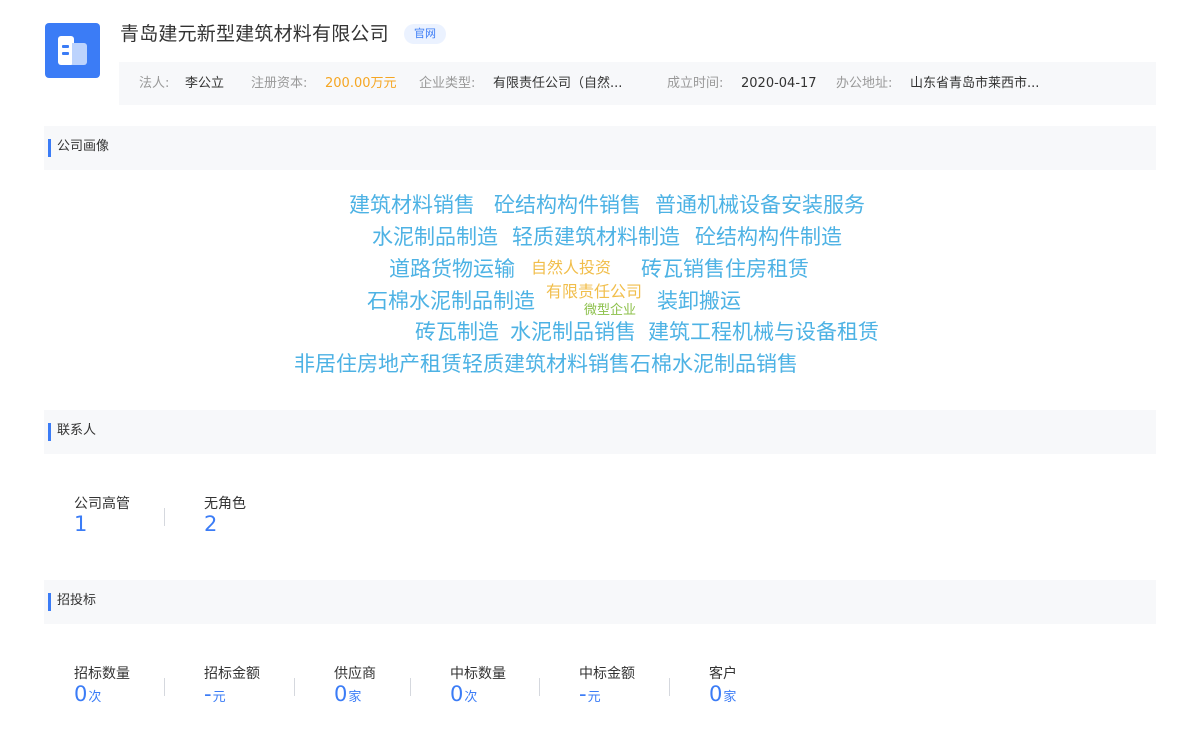 This screenshot has width=1200, height=752. Describe the element at coordinates (760, 205) in the screenshot. I see `tag-word: 普通机械设备安装服务` at that location.